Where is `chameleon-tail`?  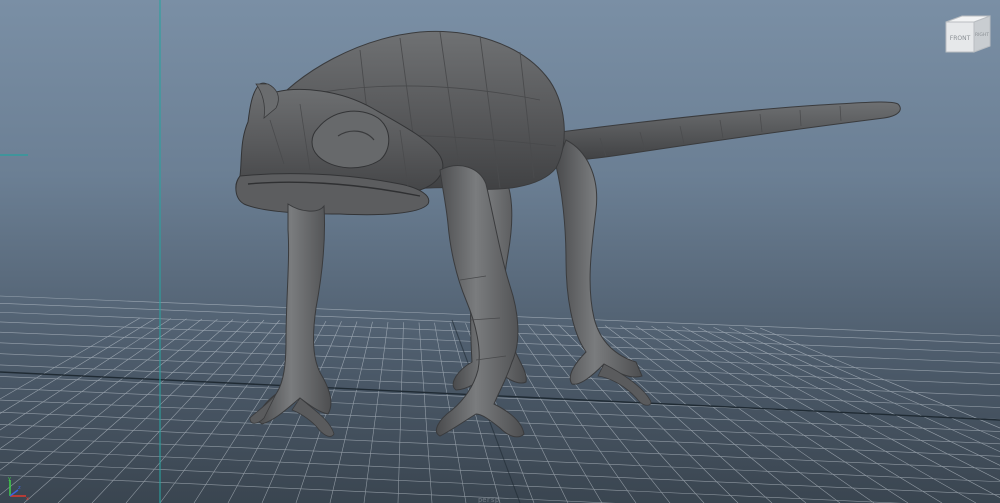 chameleon-tail is located at coordinates (728, 131).